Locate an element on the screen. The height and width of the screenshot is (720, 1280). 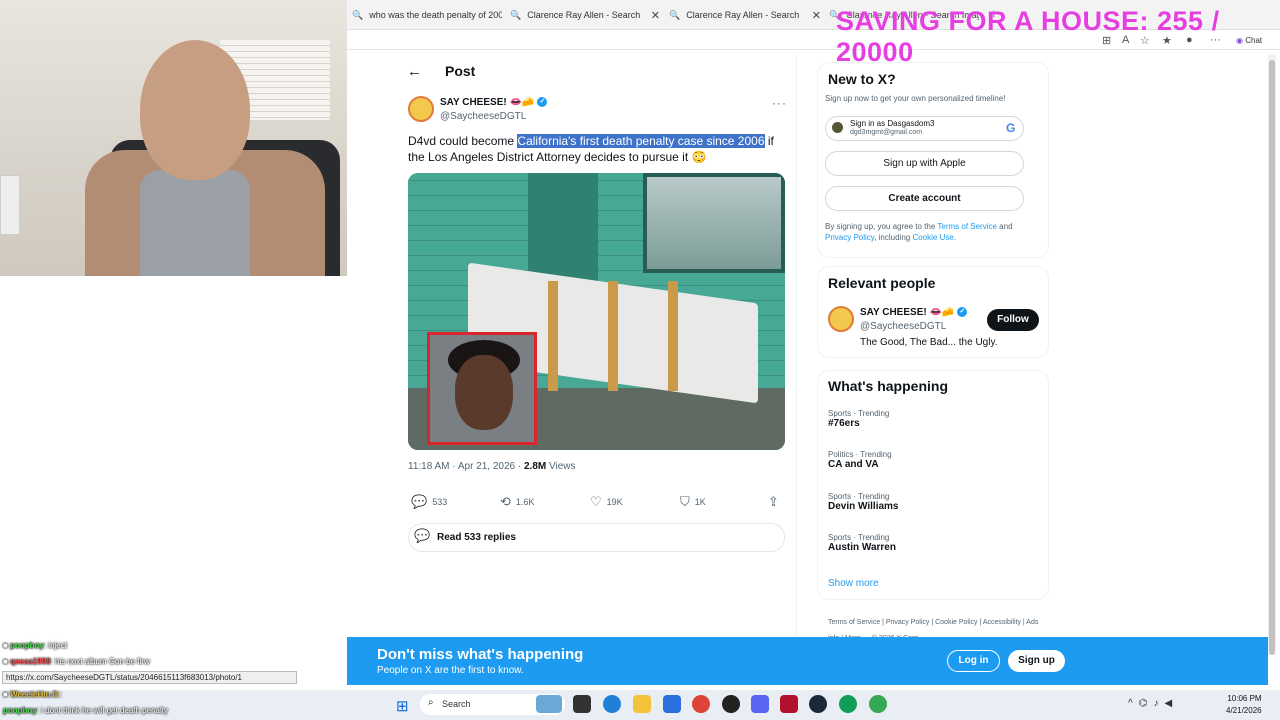
widget-icon is located at coordinates (549, 704).